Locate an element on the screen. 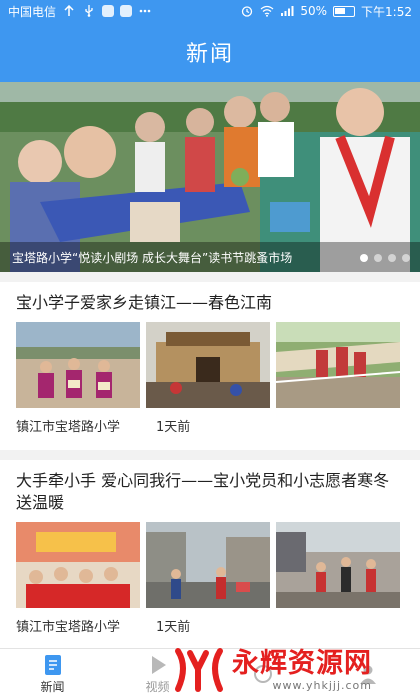 The image size is (420, 700). circle-icon is located at coordinates (262, 673).